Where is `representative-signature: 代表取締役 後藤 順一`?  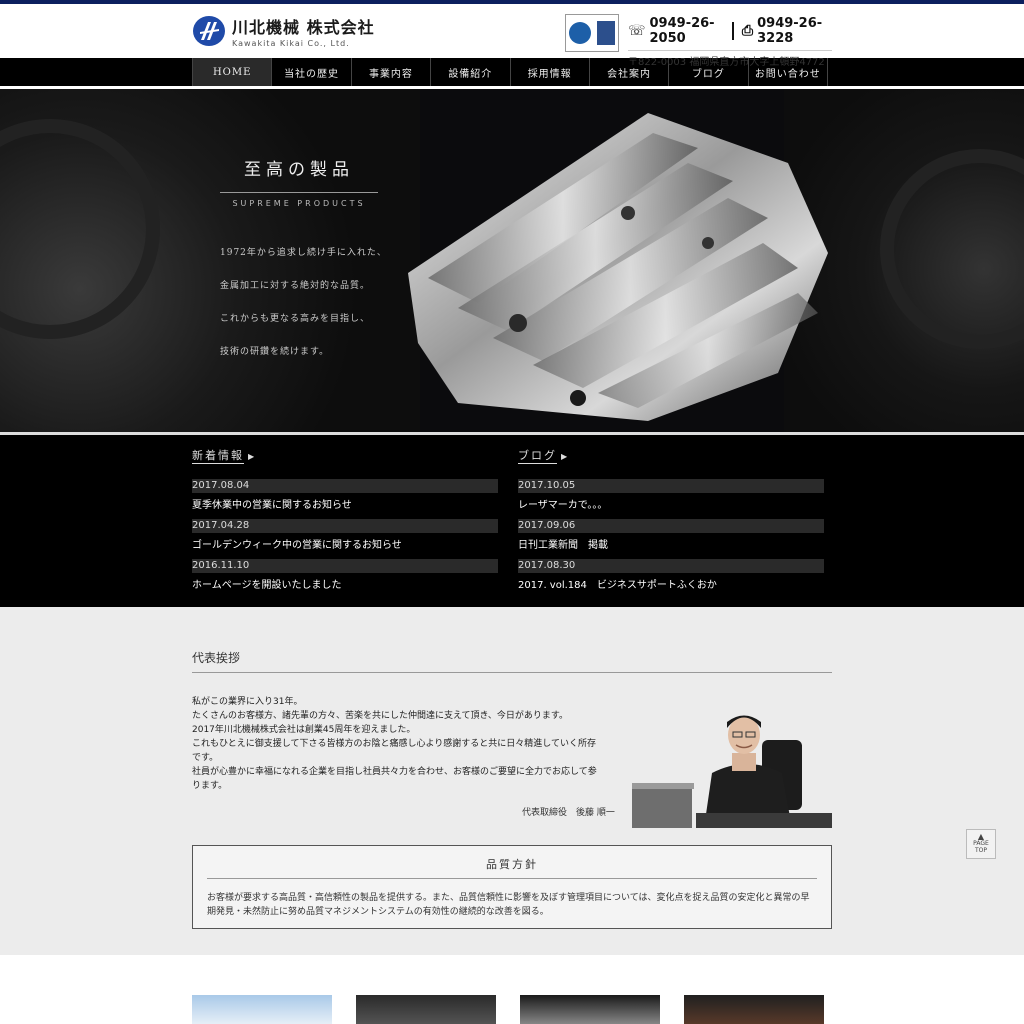 representative-signature: 代表取締役 後藤 順一 is located at coordinates (568, 813).